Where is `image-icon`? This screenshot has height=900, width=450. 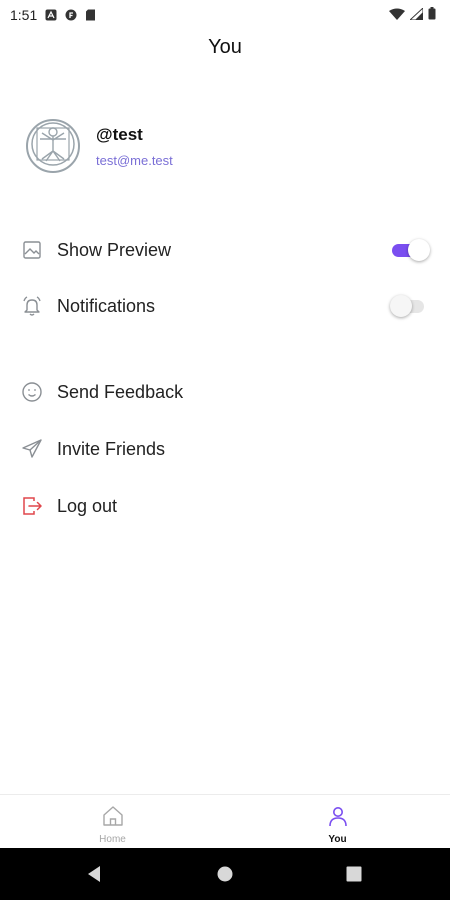 image-icon is located at coordinates (32, 250).